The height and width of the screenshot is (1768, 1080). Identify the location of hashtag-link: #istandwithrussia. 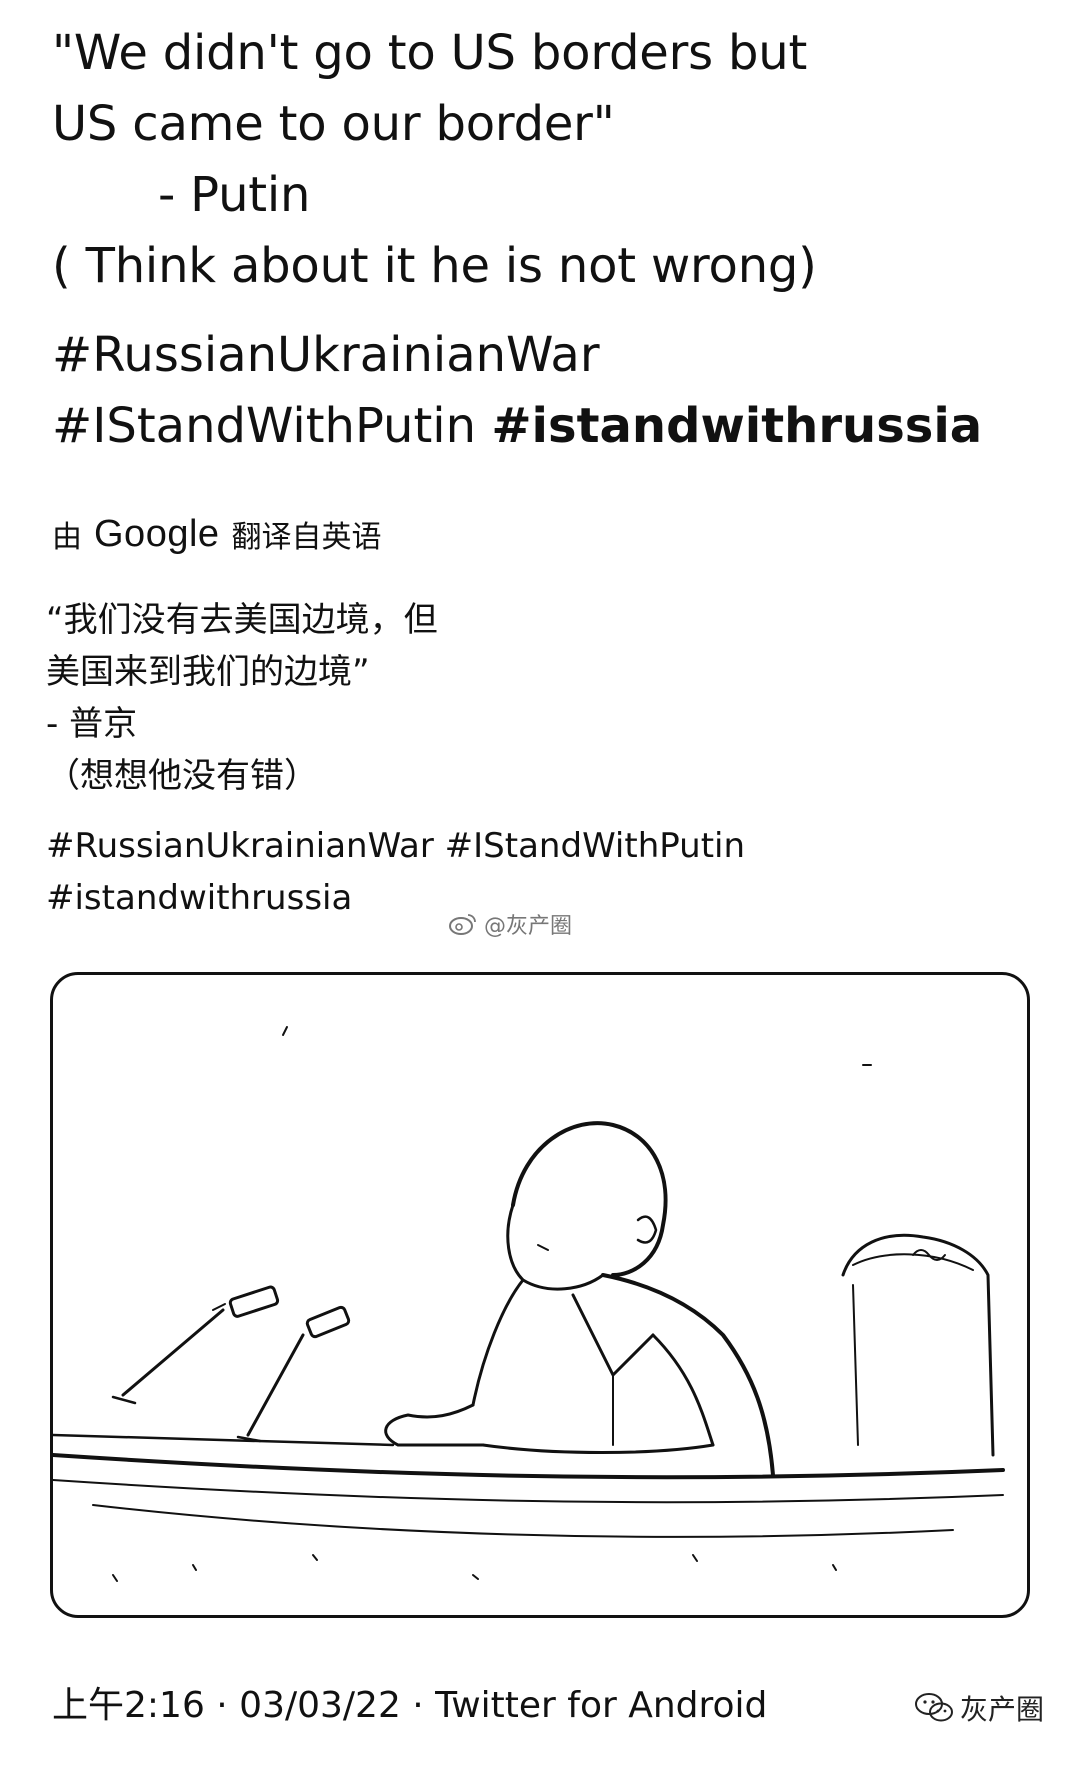
(736, 426).